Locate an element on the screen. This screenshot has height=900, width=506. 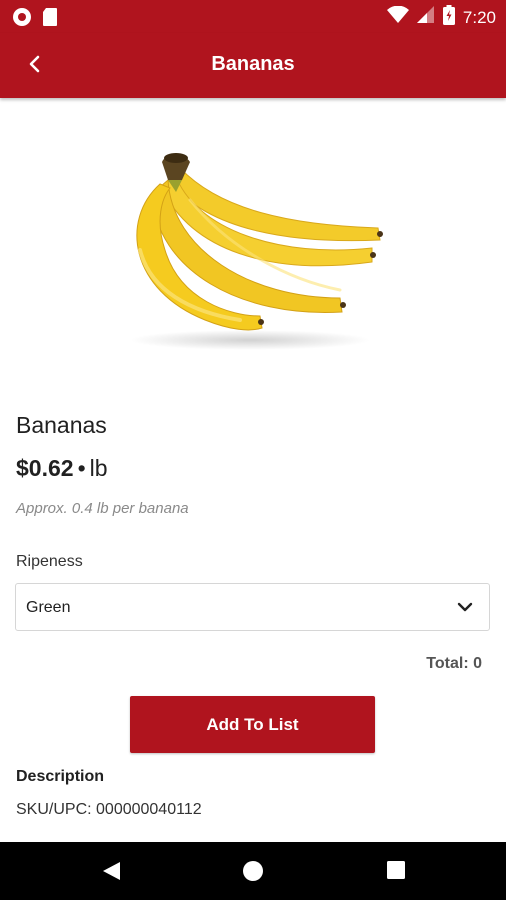
notification-record-icon is located at coordinates (22, 19).